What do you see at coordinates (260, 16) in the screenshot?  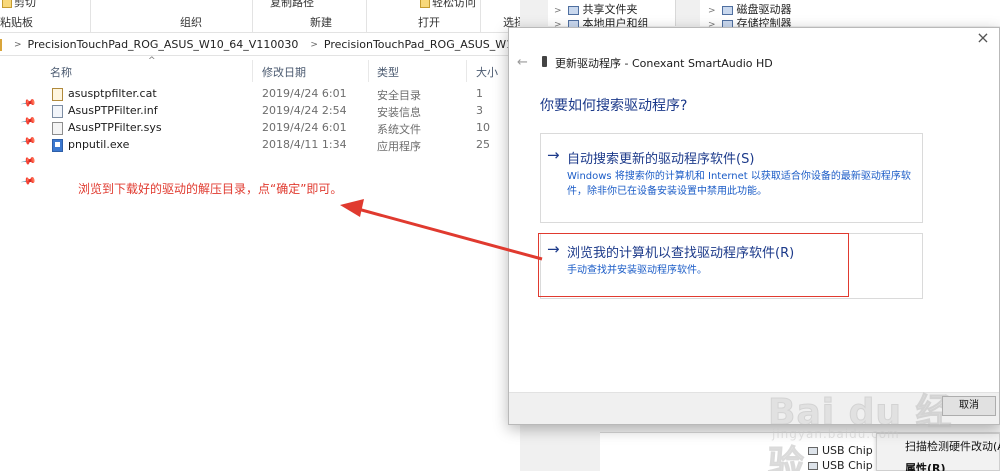 I see `ribbon: 剪切 粘贴板 组织 复制路径 新建 轻松访问 打开 选择` at bounding box center [260, 16].